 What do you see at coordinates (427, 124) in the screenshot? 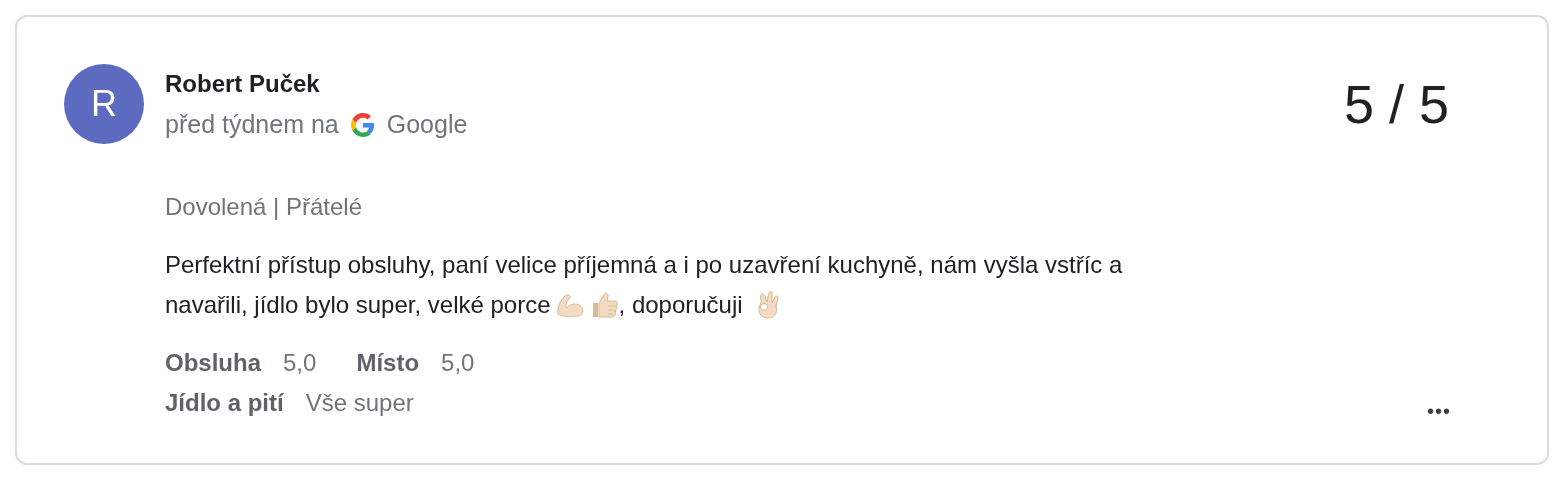
I see `review-source: Google` at bounding box center [427, 124].